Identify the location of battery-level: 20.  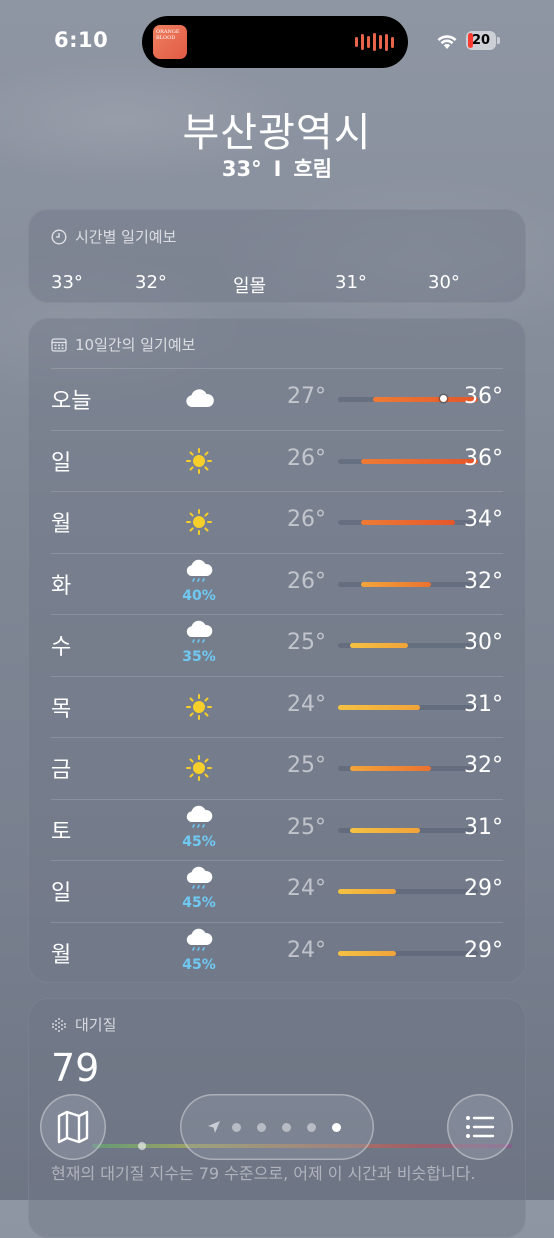
(481, 40).